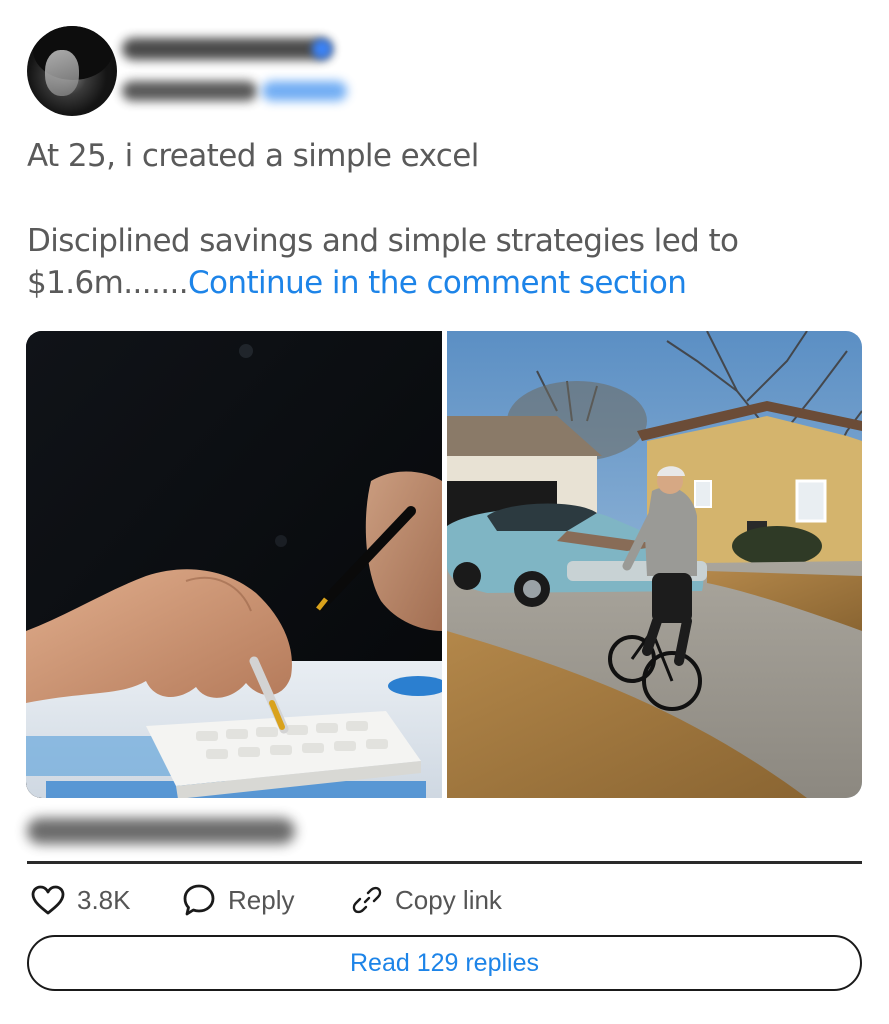 The height and width of the screenshot is (1024, 889). Describe the element at coordinates (227, 49) in the screenshot. I see `author-name-blurred` at that location.